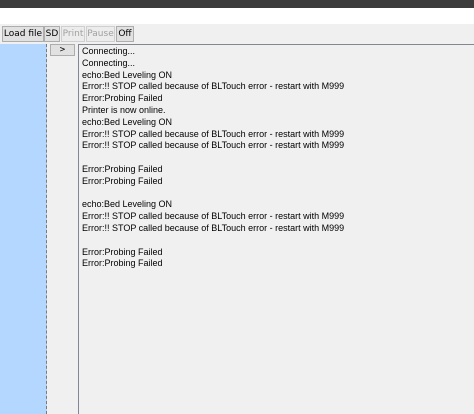 The height and width of the screenshot is (414, 474). Describe the element at coordinates (52, 34) in the screenshot. I see `sd-button: SD` at that location.